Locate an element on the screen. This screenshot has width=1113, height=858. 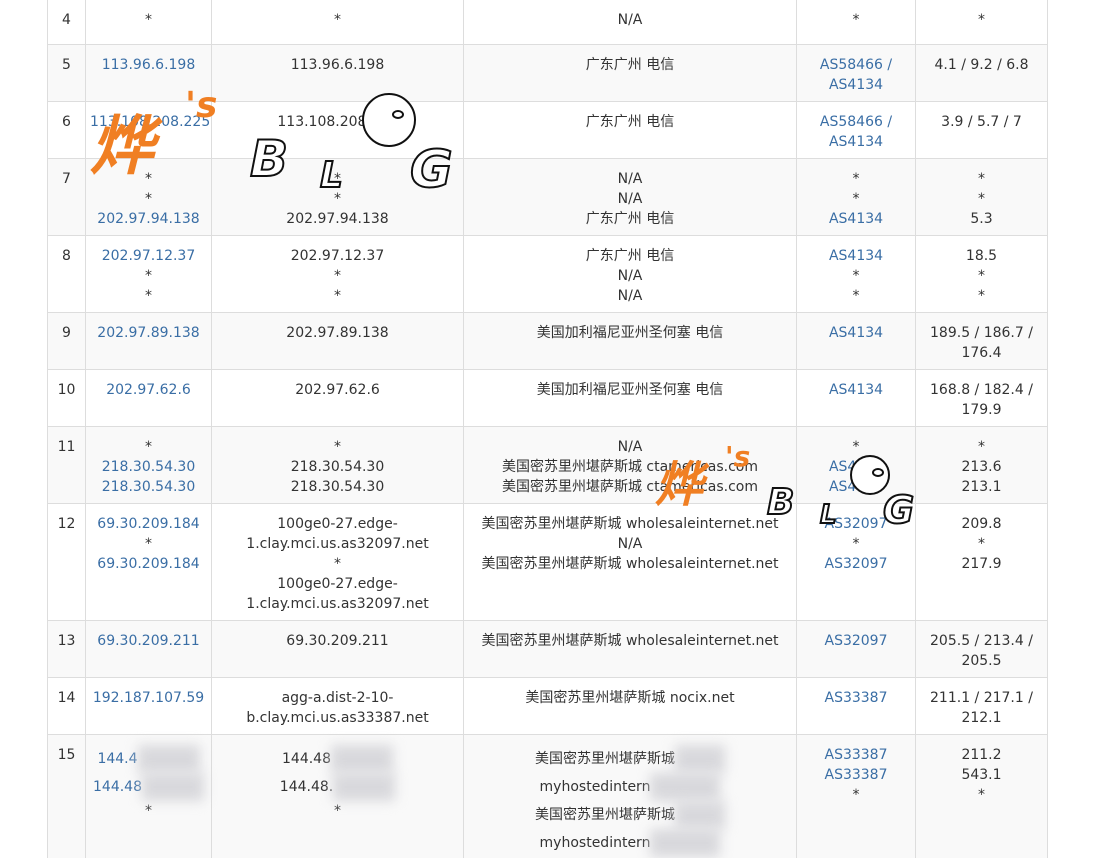
latency-cell: 211.2 543.1 * is located at coordinates (981, 796).